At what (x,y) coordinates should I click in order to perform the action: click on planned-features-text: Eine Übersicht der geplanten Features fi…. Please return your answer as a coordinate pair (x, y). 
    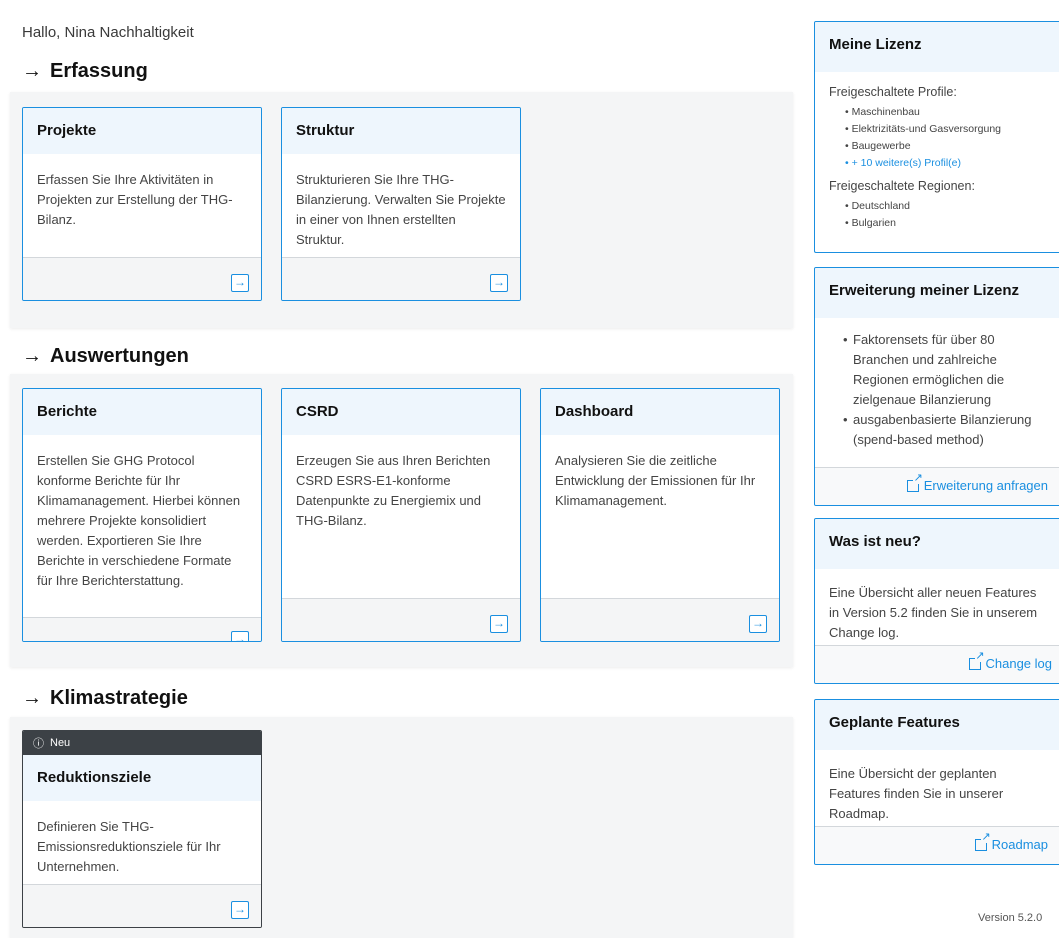
    Looking at the image, I should click on (916, 793).